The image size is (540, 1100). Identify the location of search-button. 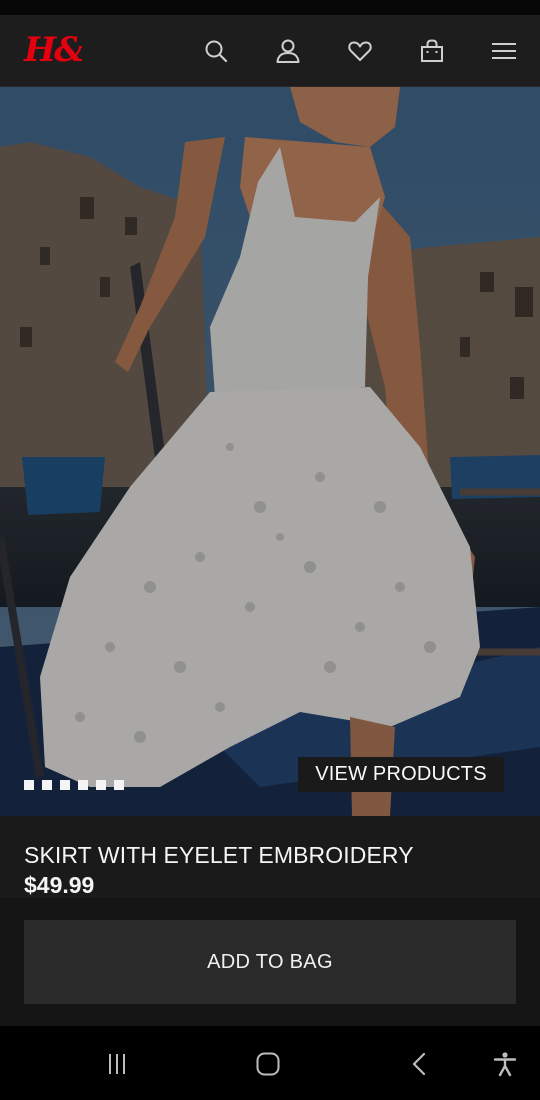
(216, 51).